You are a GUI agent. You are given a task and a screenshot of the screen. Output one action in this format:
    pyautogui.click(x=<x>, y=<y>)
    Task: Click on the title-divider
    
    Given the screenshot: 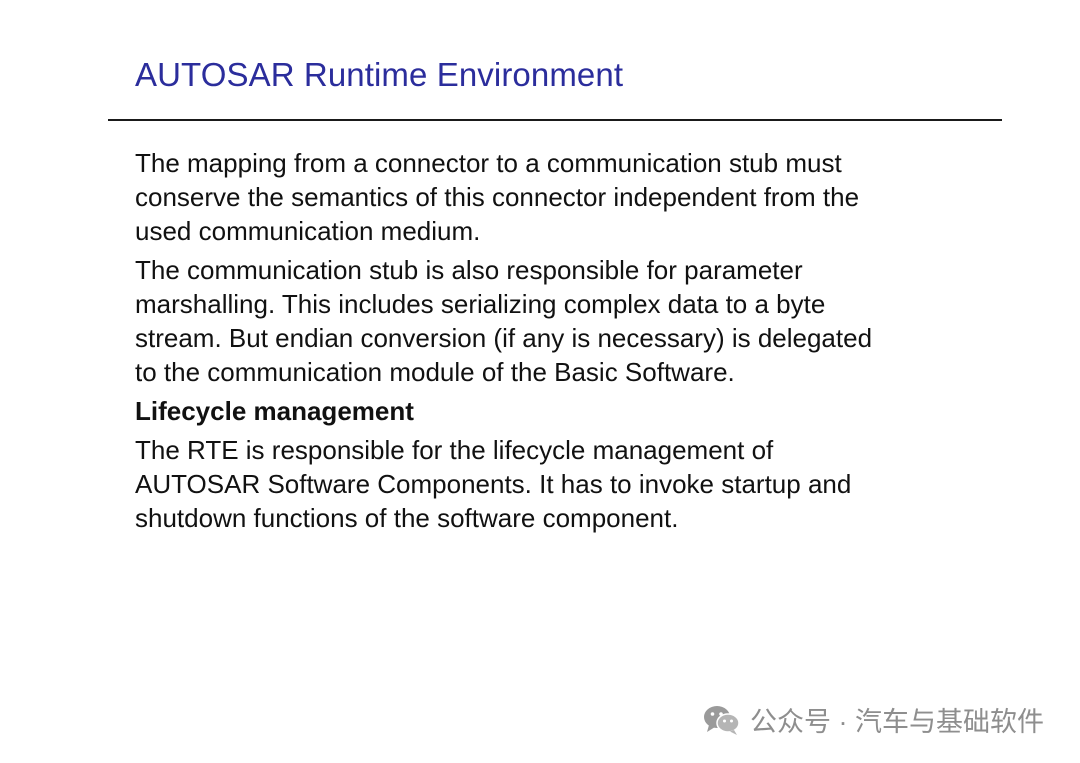 What is the action you would take?
    pyautogui.click(x=555, y=120)
    